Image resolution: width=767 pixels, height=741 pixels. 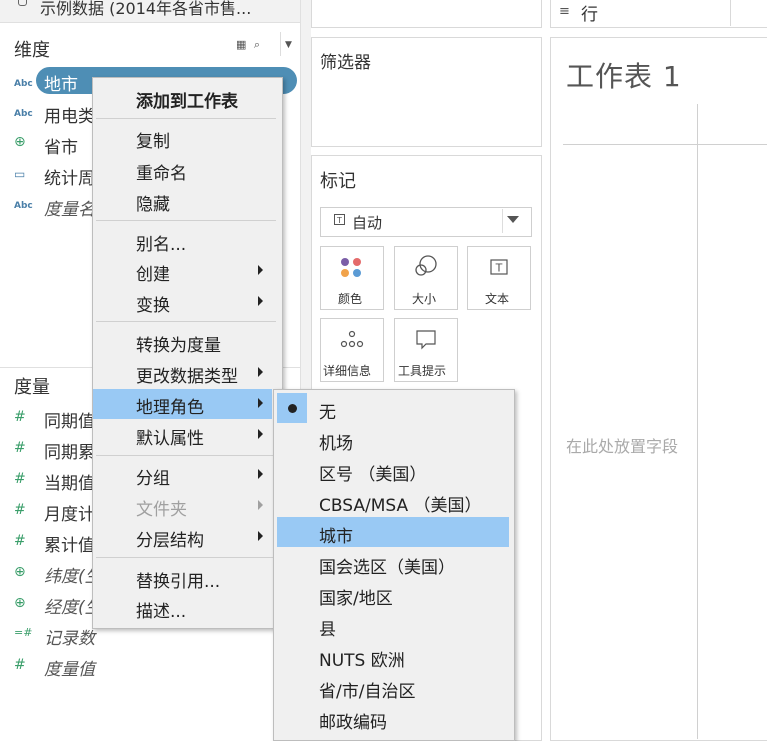 I want to click on datasource-icon, so click(x=22, y=3).